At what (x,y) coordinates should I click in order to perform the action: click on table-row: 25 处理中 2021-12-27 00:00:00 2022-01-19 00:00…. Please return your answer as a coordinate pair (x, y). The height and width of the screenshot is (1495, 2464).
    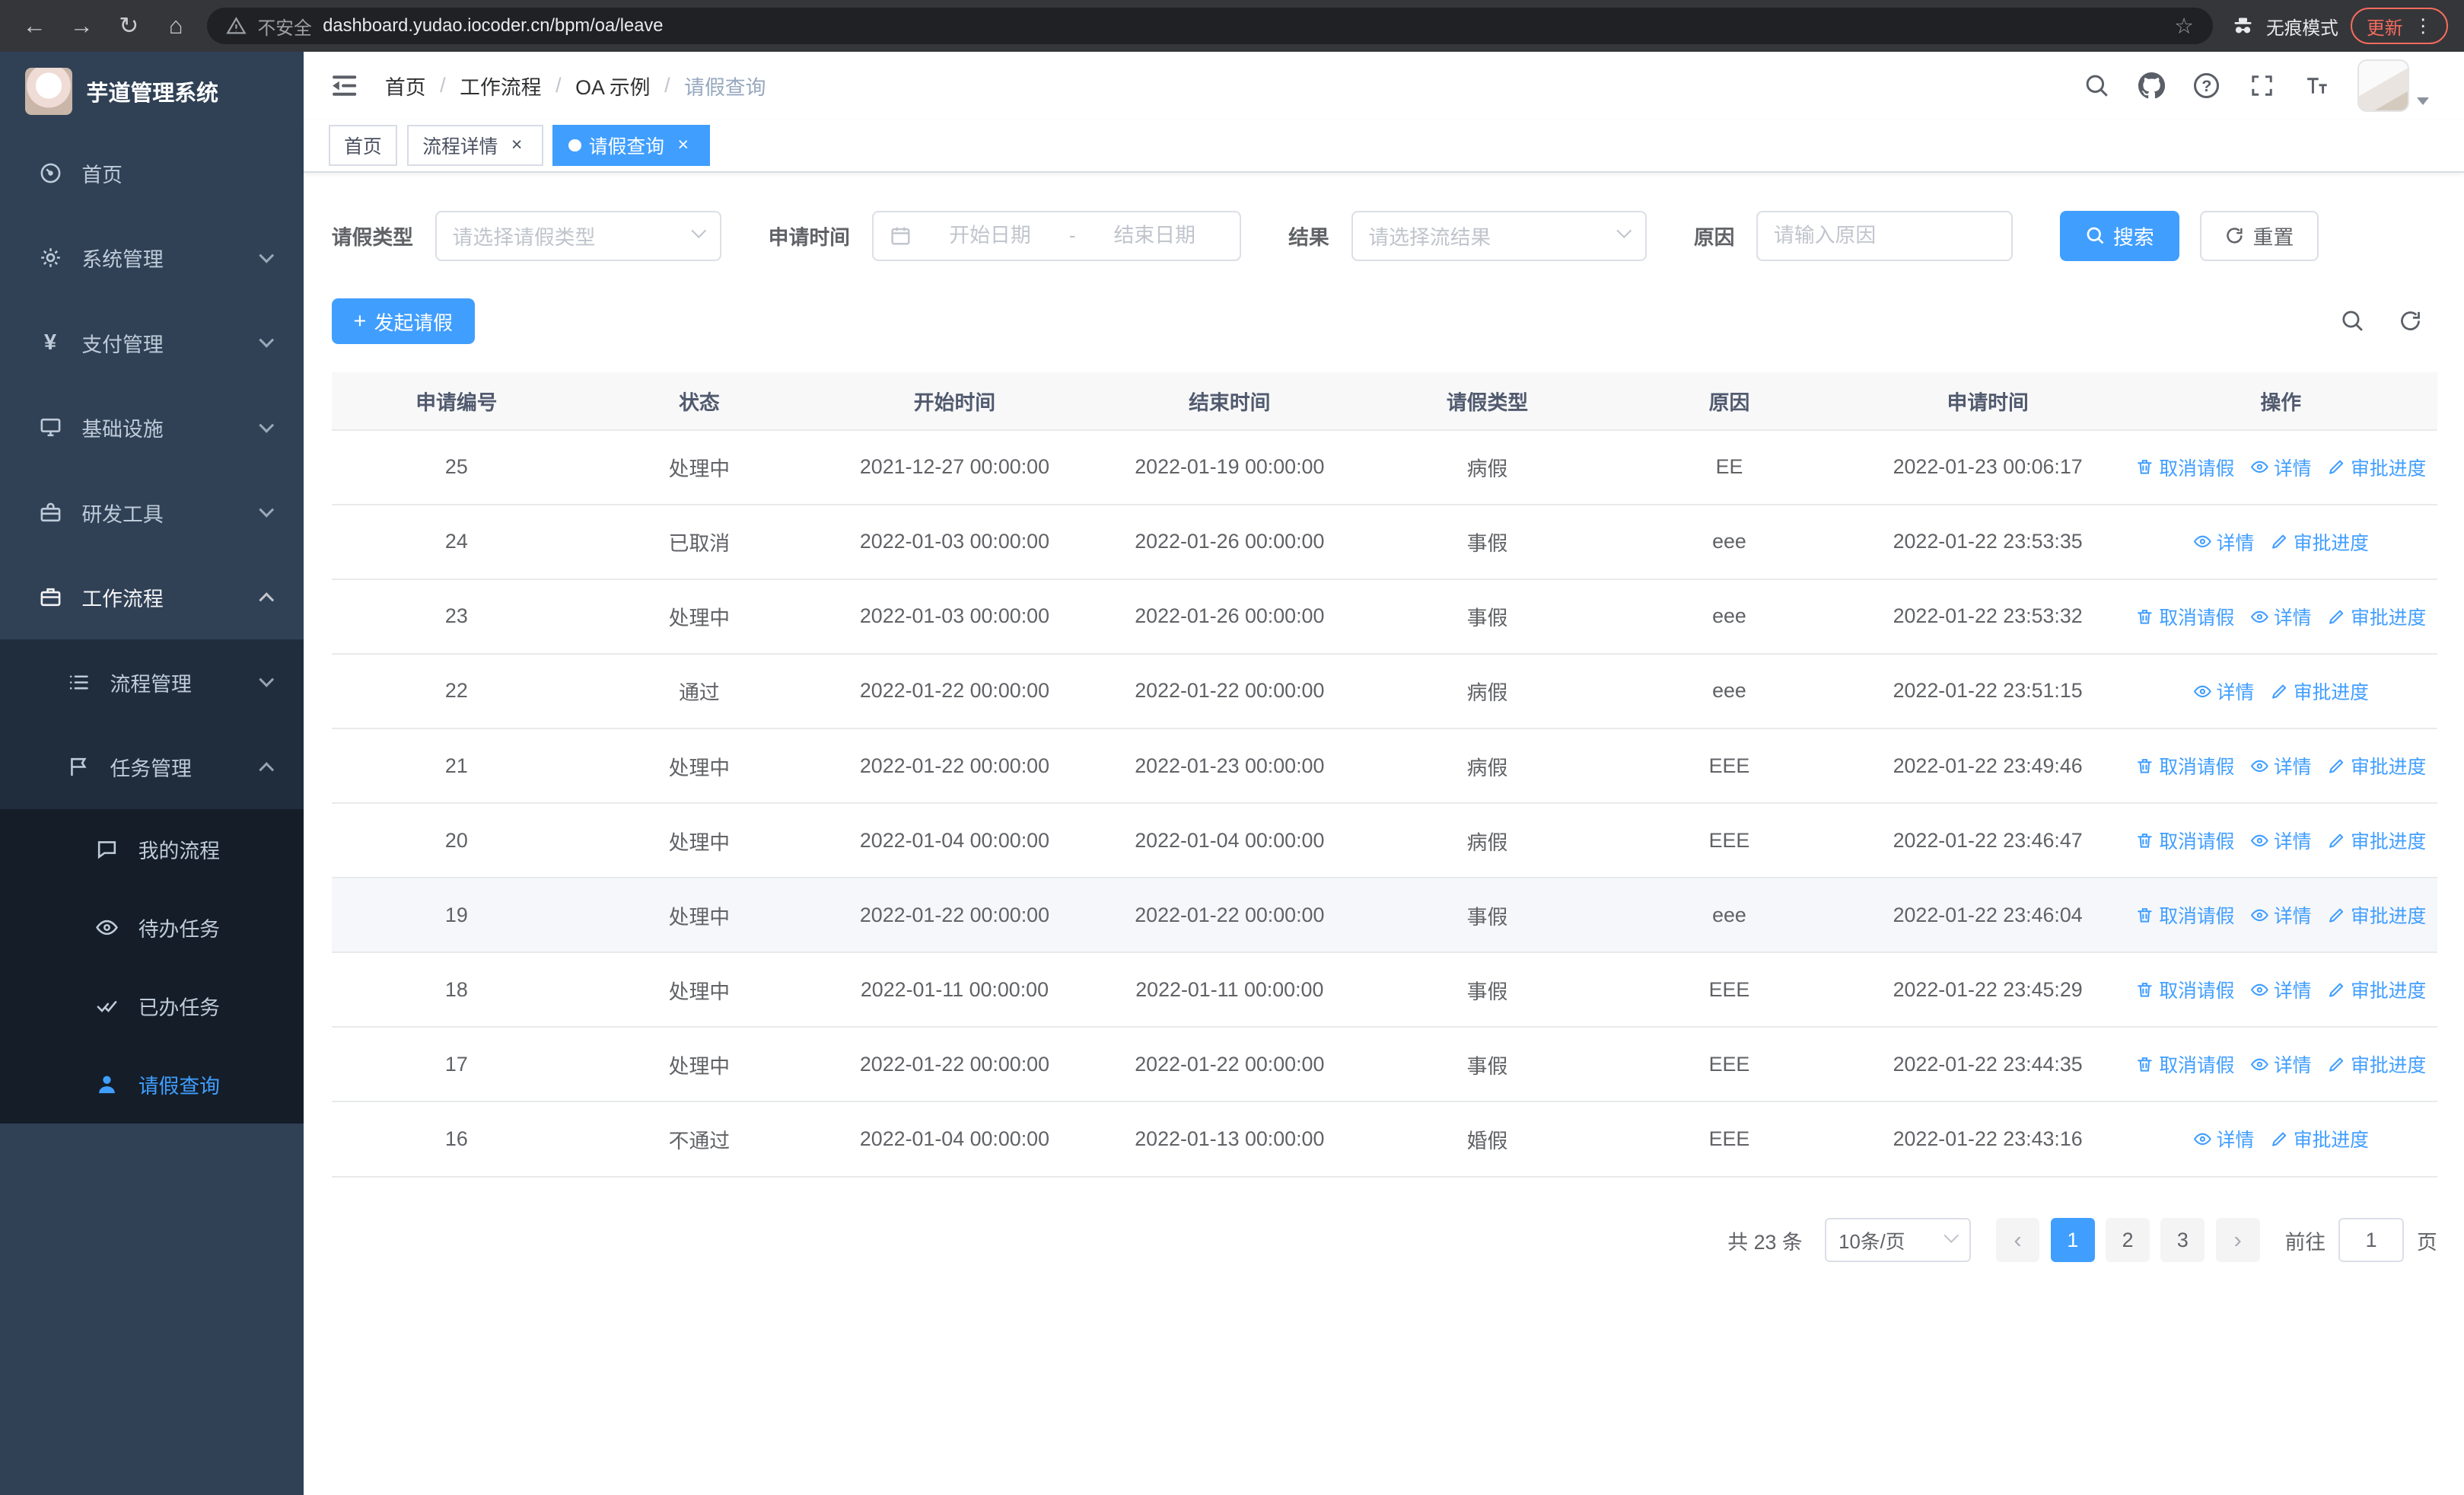
    Looking at the image, I should click on (1384, 468).